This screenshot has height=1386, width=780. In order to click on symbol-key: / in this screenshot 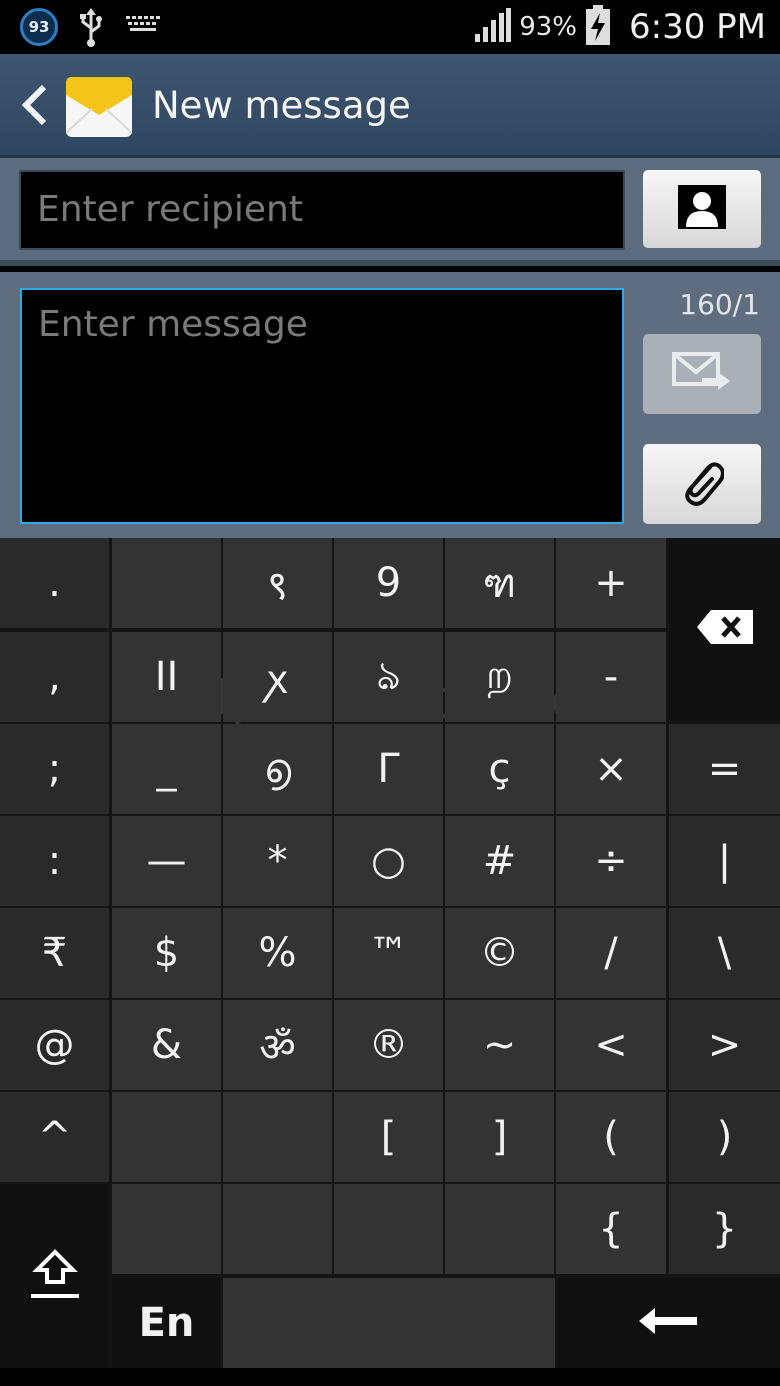, I will do `click(611, 953)`.